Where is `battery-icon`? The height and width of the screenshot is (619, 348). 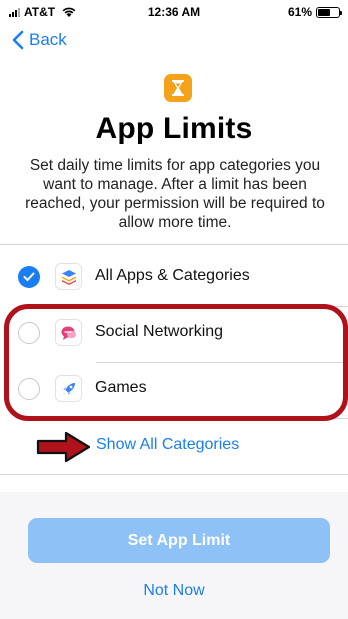
battery-icon is located at coordinates (329, 12).